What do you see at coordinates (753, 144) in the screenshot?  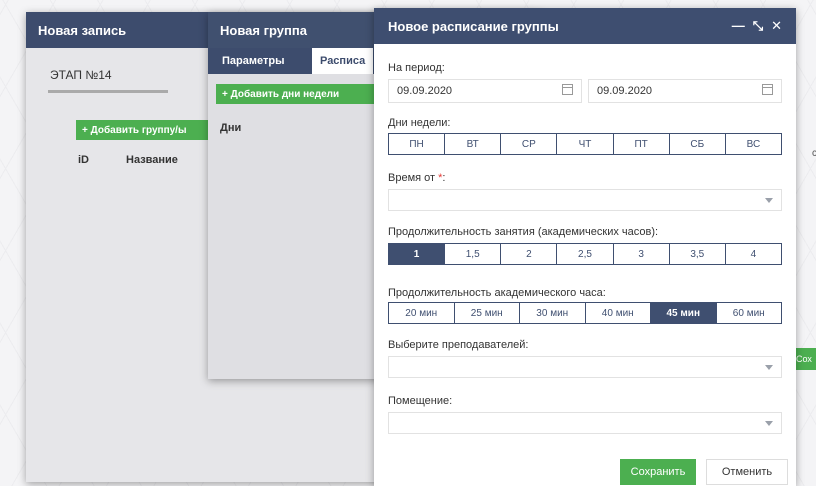 I see `weekday-sun: ВС` at bounding box center [753, 144].